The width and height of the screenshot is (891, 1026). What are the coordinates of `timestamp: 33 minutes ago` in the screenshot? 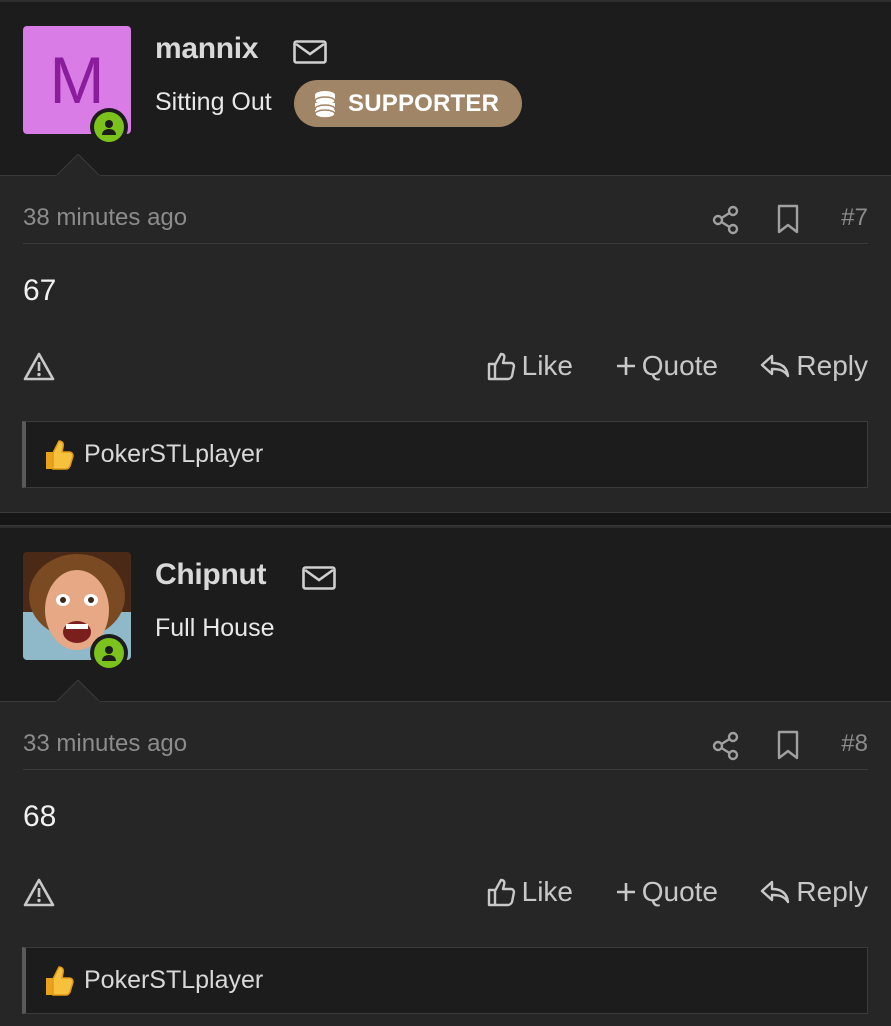 It's located at (105, 744).